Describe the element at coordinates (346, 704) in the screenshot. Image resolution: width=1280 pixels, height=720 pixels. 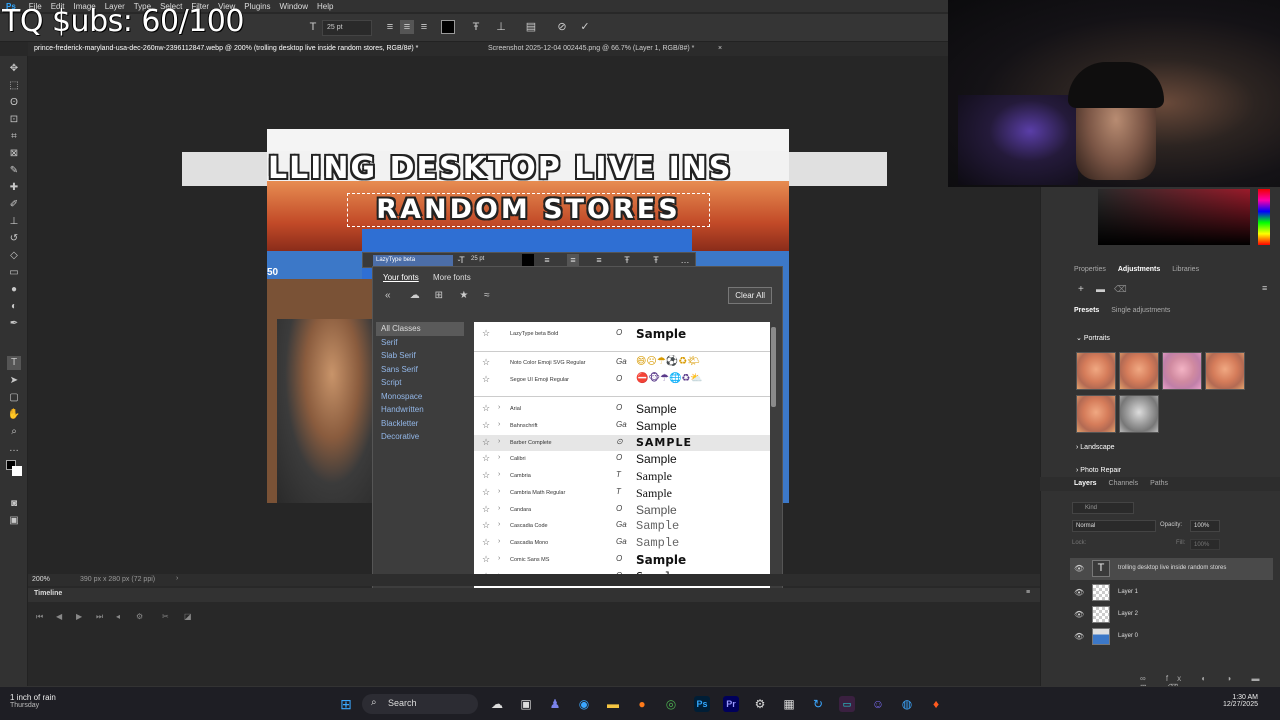
I see `start-windows-icon: ⊞` at that location.